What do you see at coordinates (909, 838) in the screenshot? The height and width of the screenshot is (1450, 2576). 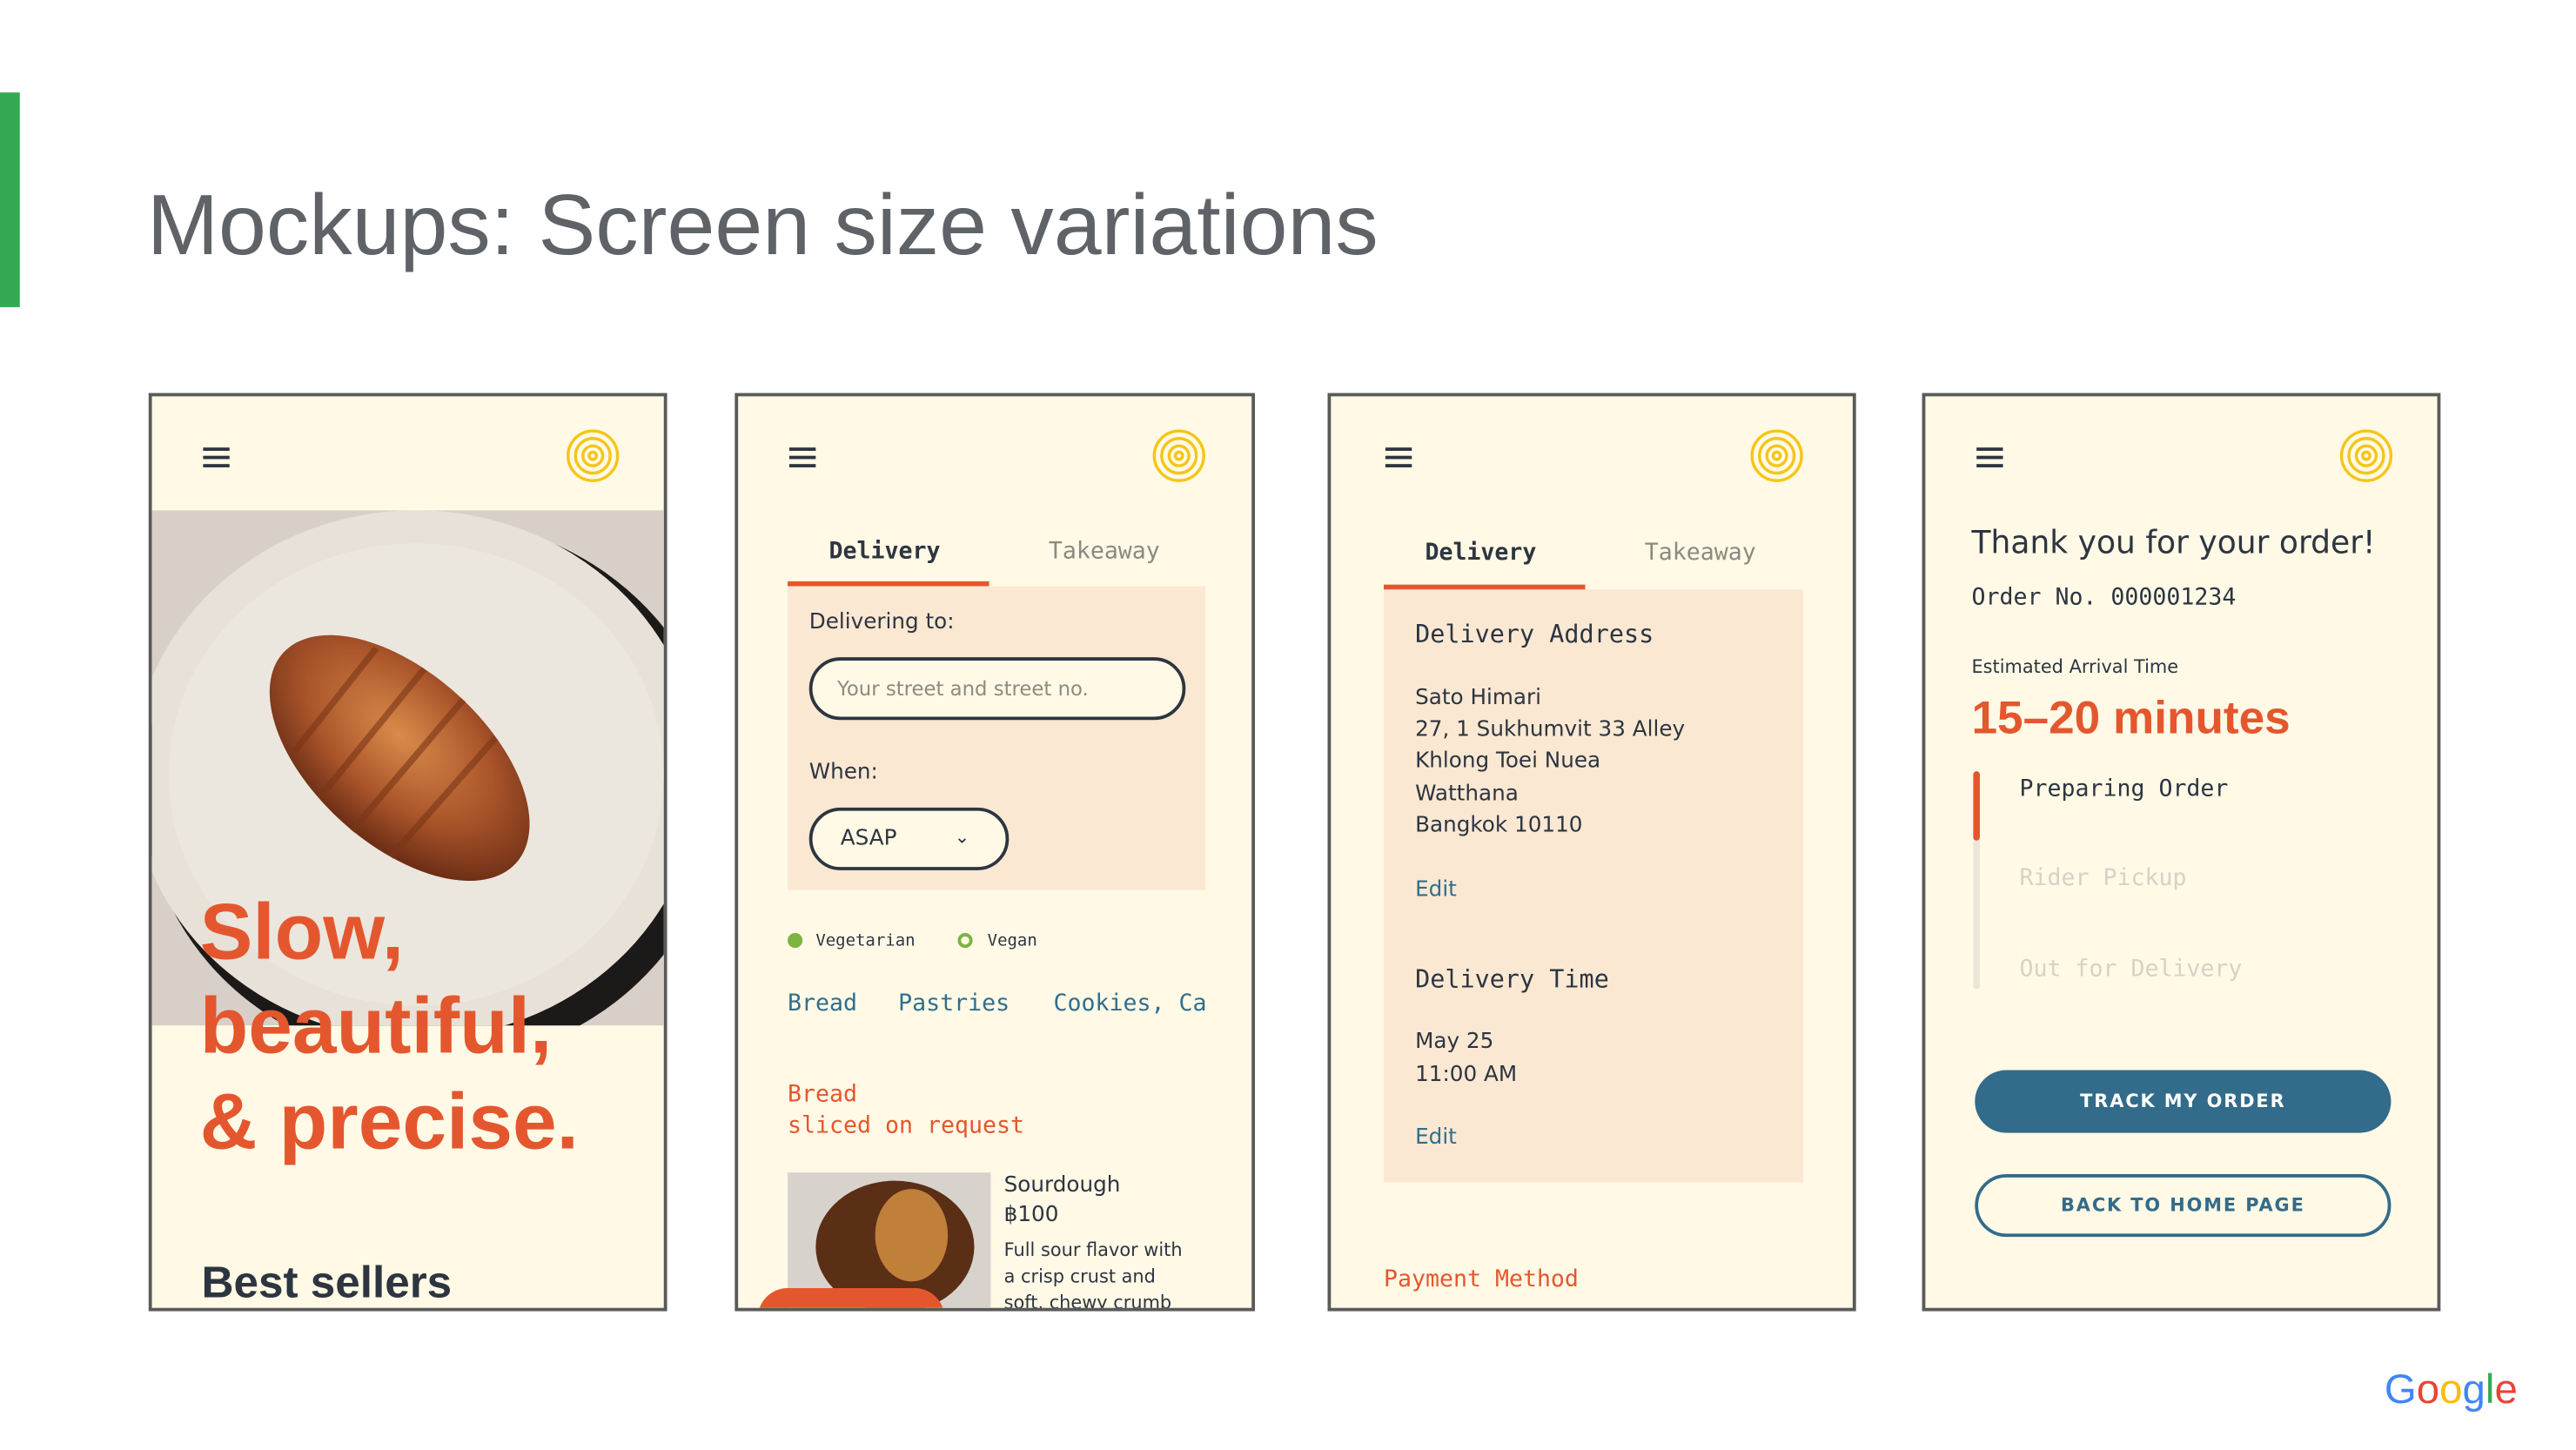 I see `when-select: ASAP ⌄` at bounding box center [909, 838].